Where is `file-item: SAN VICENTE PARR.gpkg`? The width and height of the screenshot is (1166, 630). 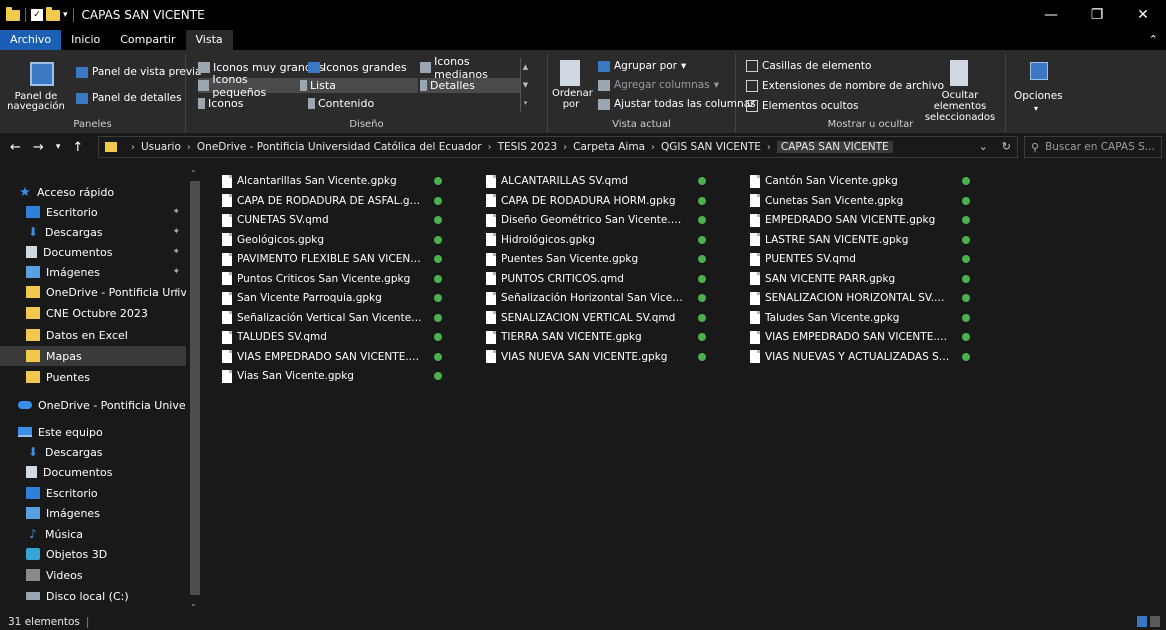
file-item: SAN VICENTE PARR.gpkg is located at coordinates (870, 279).